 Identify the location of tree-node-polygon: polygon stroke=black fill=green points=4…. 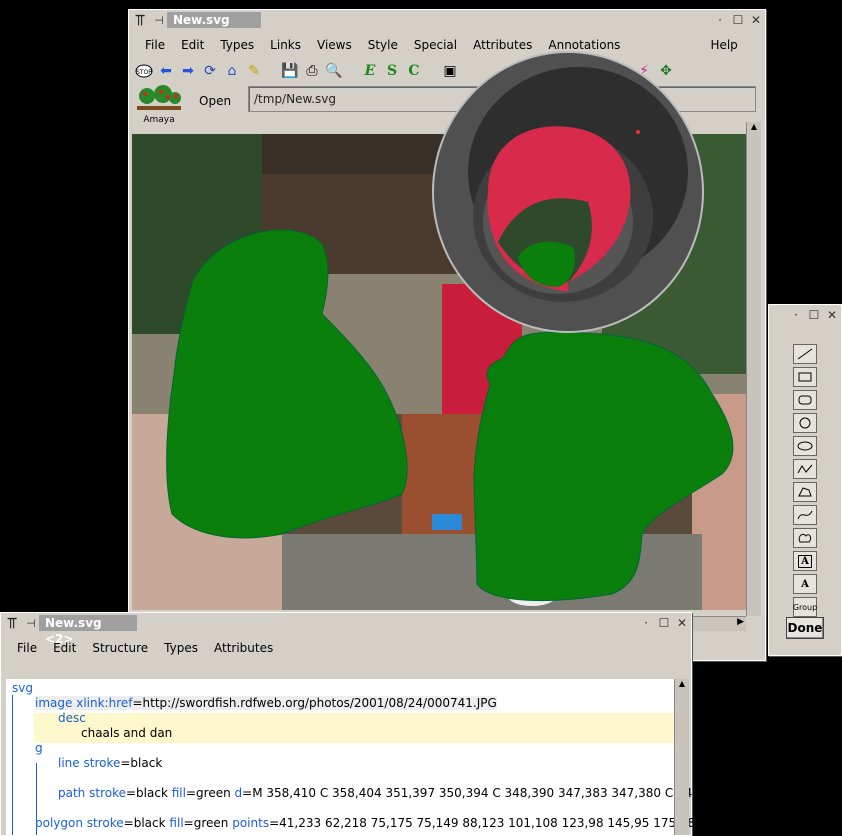
(380, 823).